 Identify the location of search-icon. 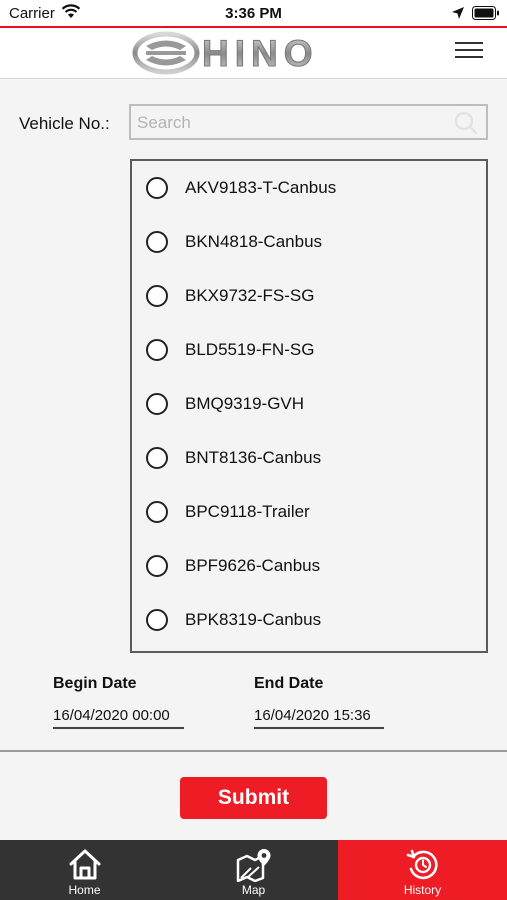
(466, 125).